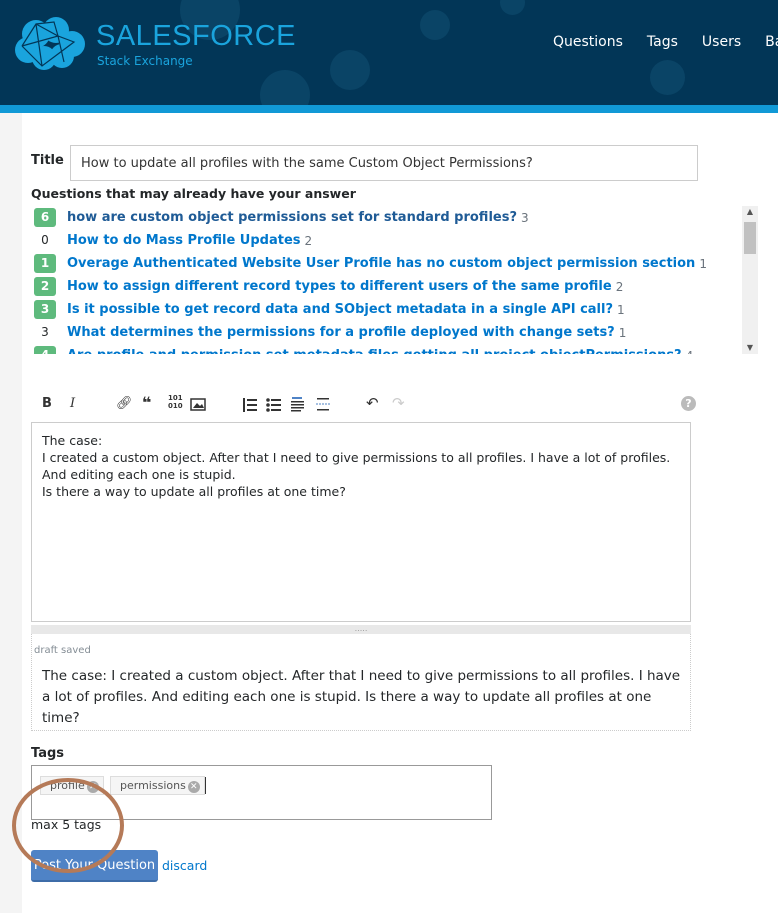 The width and height of the screenshot is (778, 913). I want to click on text-caret, so click(205, 785).